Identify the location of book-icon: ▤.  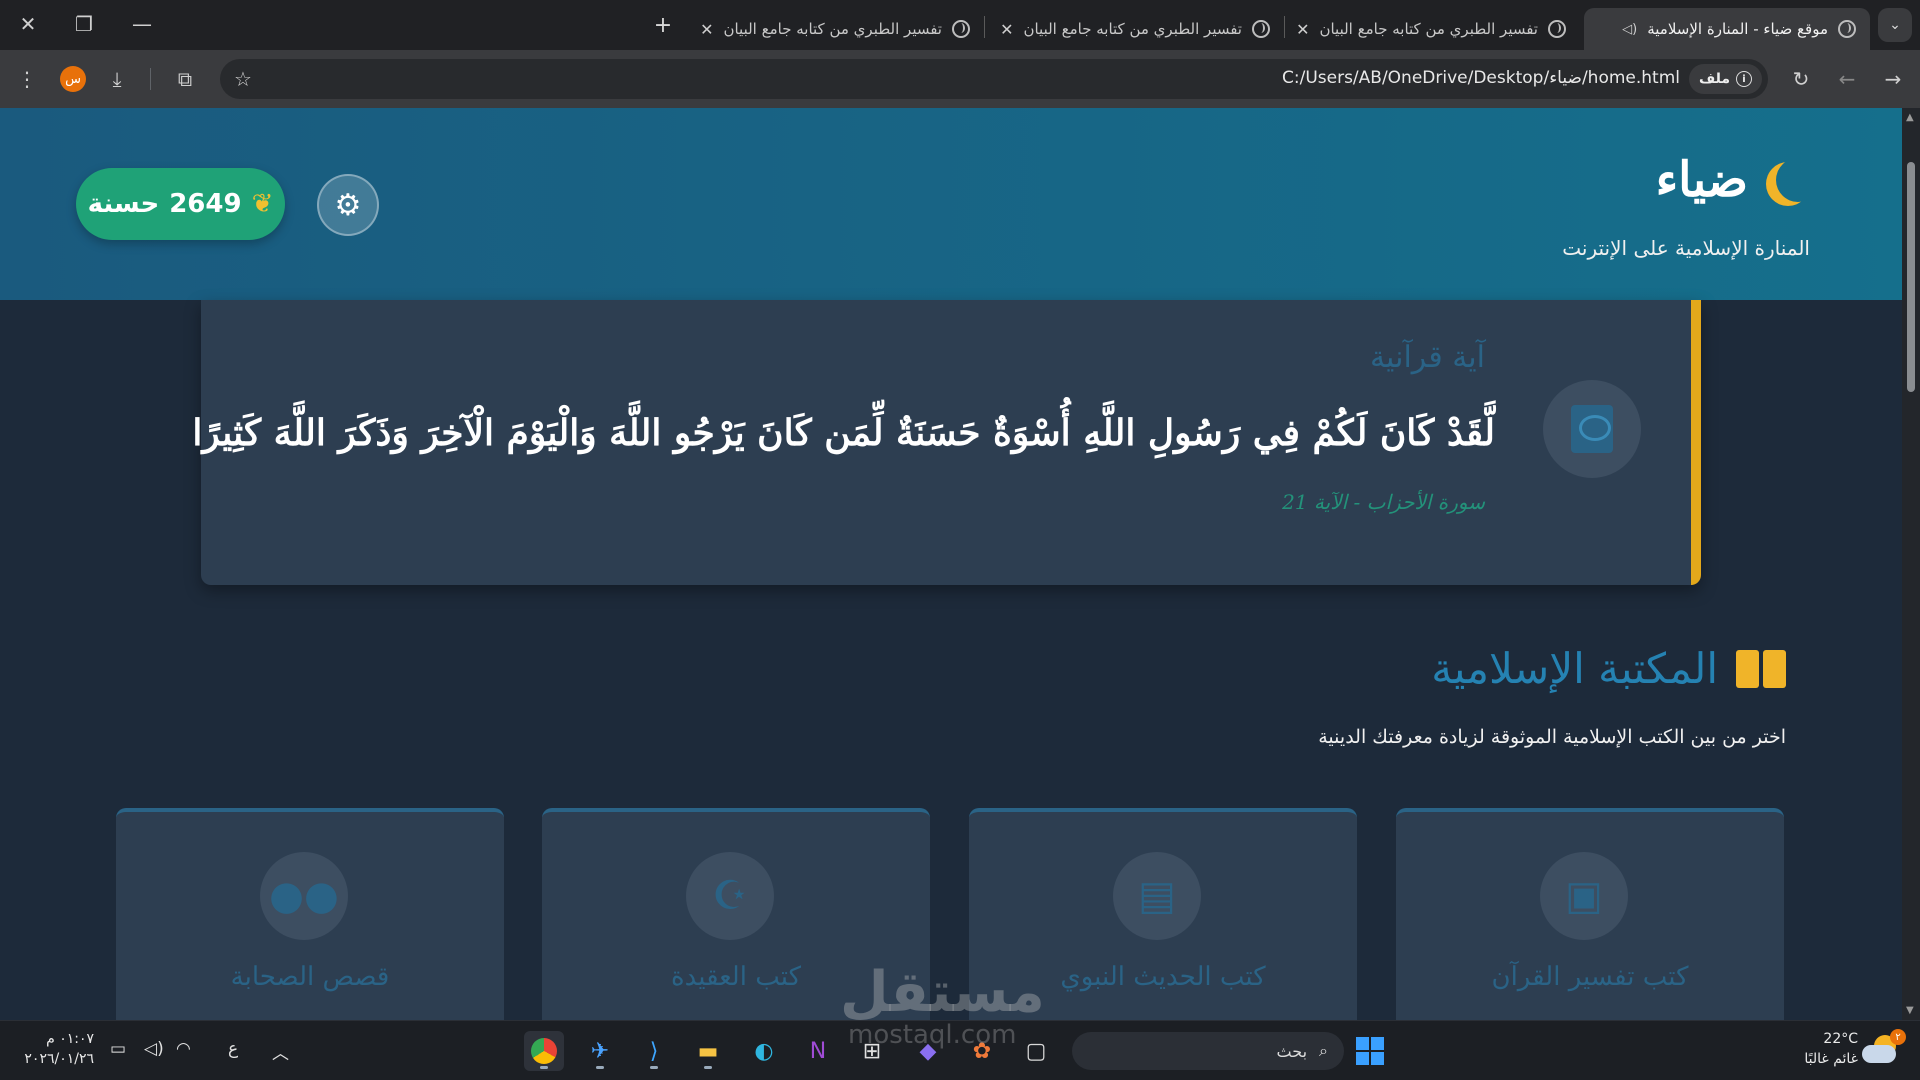
(1157, 896).